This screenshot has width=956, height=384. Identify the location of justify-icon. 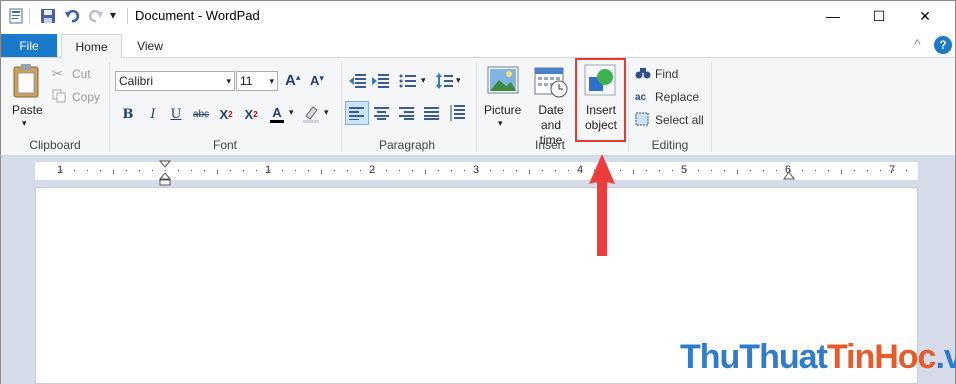
(432, 114).